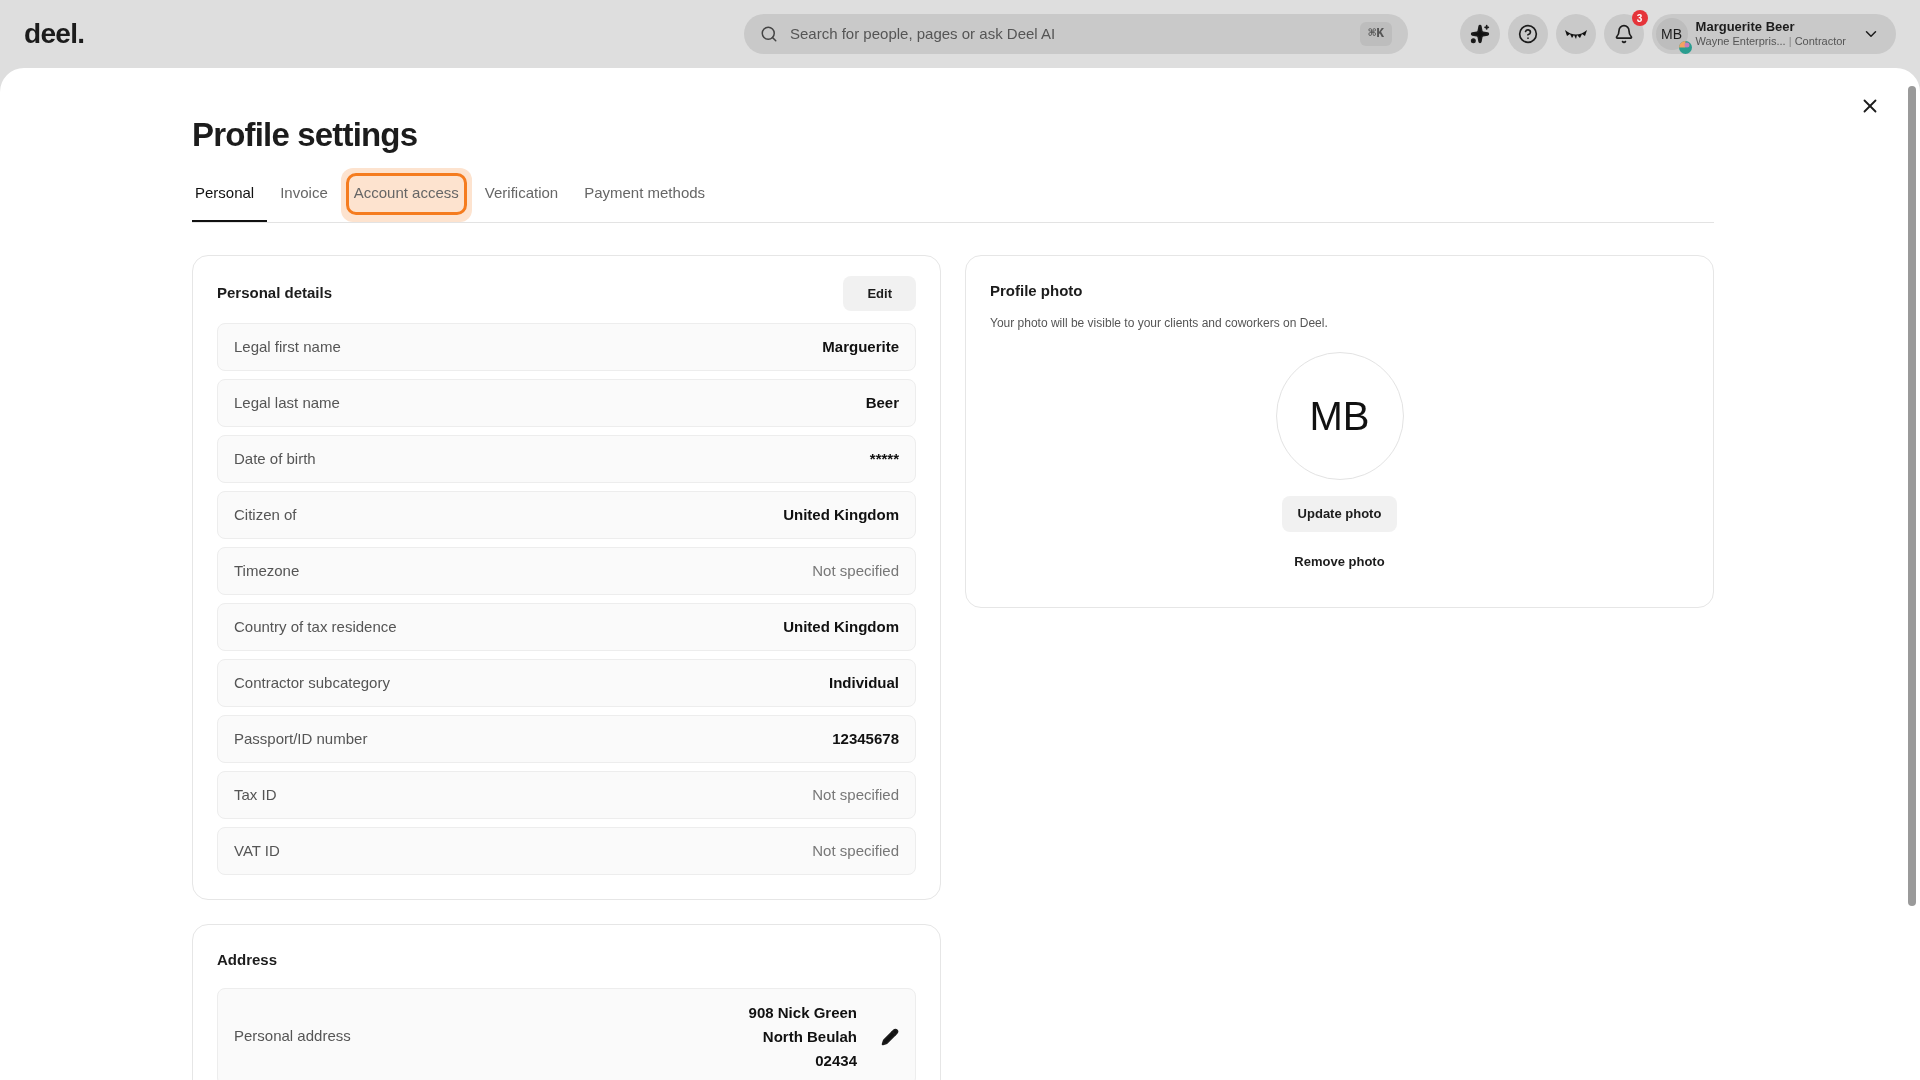 The width and height of the screenshot is (1920, 1080). What do you see at coordinates (257, 850) in the screenshot?
I see `field-label: VAT ID` at bounding box center [257, 850].